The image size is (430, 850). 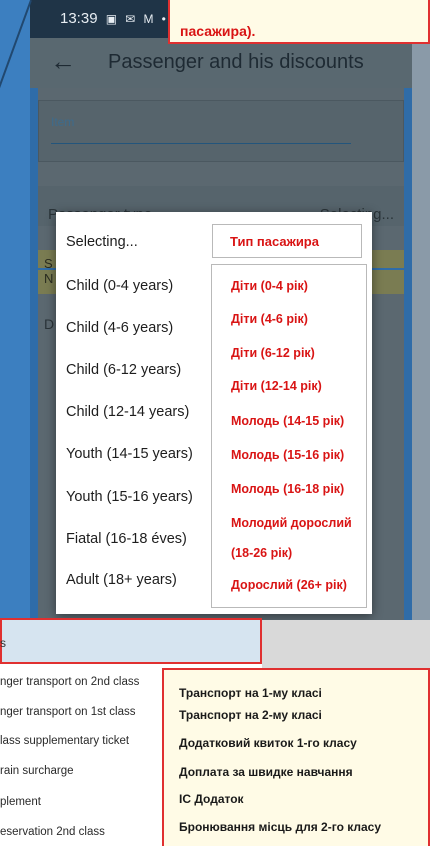 I want to click on translation-item: Молодь (15-16 рік), so click(x=288, y=455).